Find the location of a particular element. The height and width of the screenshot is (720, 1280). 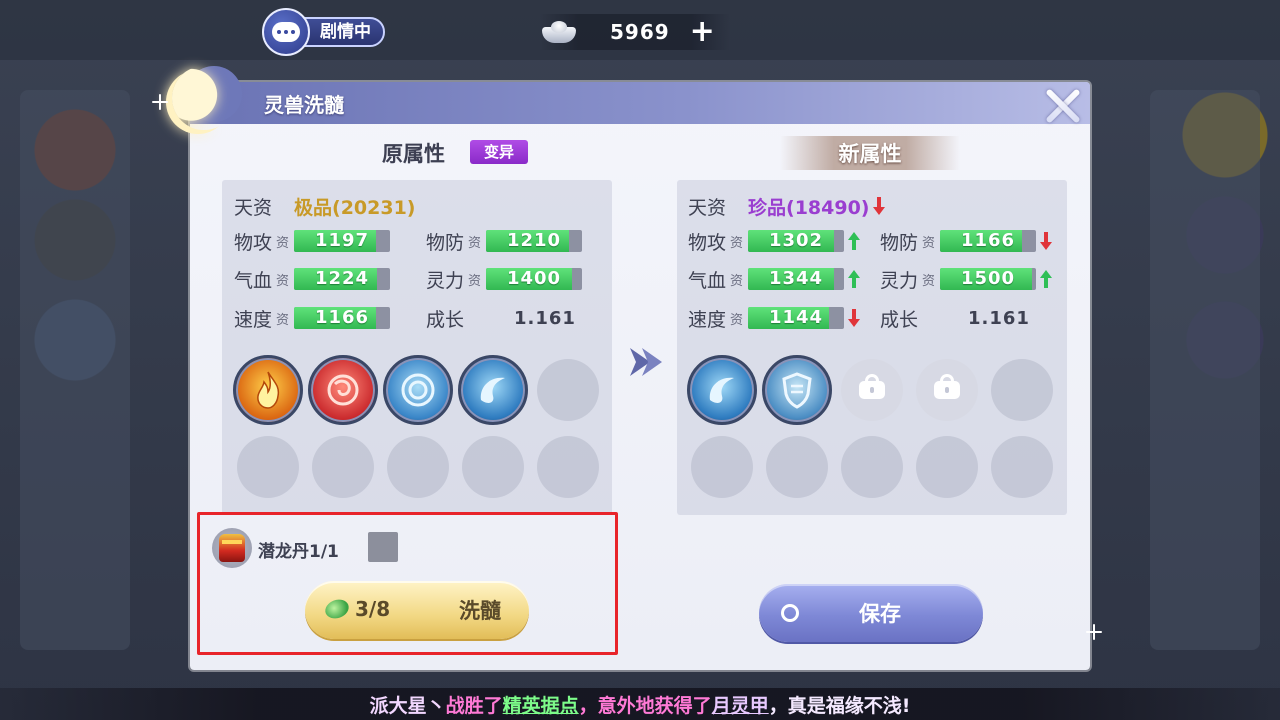

original-talent-row: 天资 极品(20231) is located at coordinates (324, 206).